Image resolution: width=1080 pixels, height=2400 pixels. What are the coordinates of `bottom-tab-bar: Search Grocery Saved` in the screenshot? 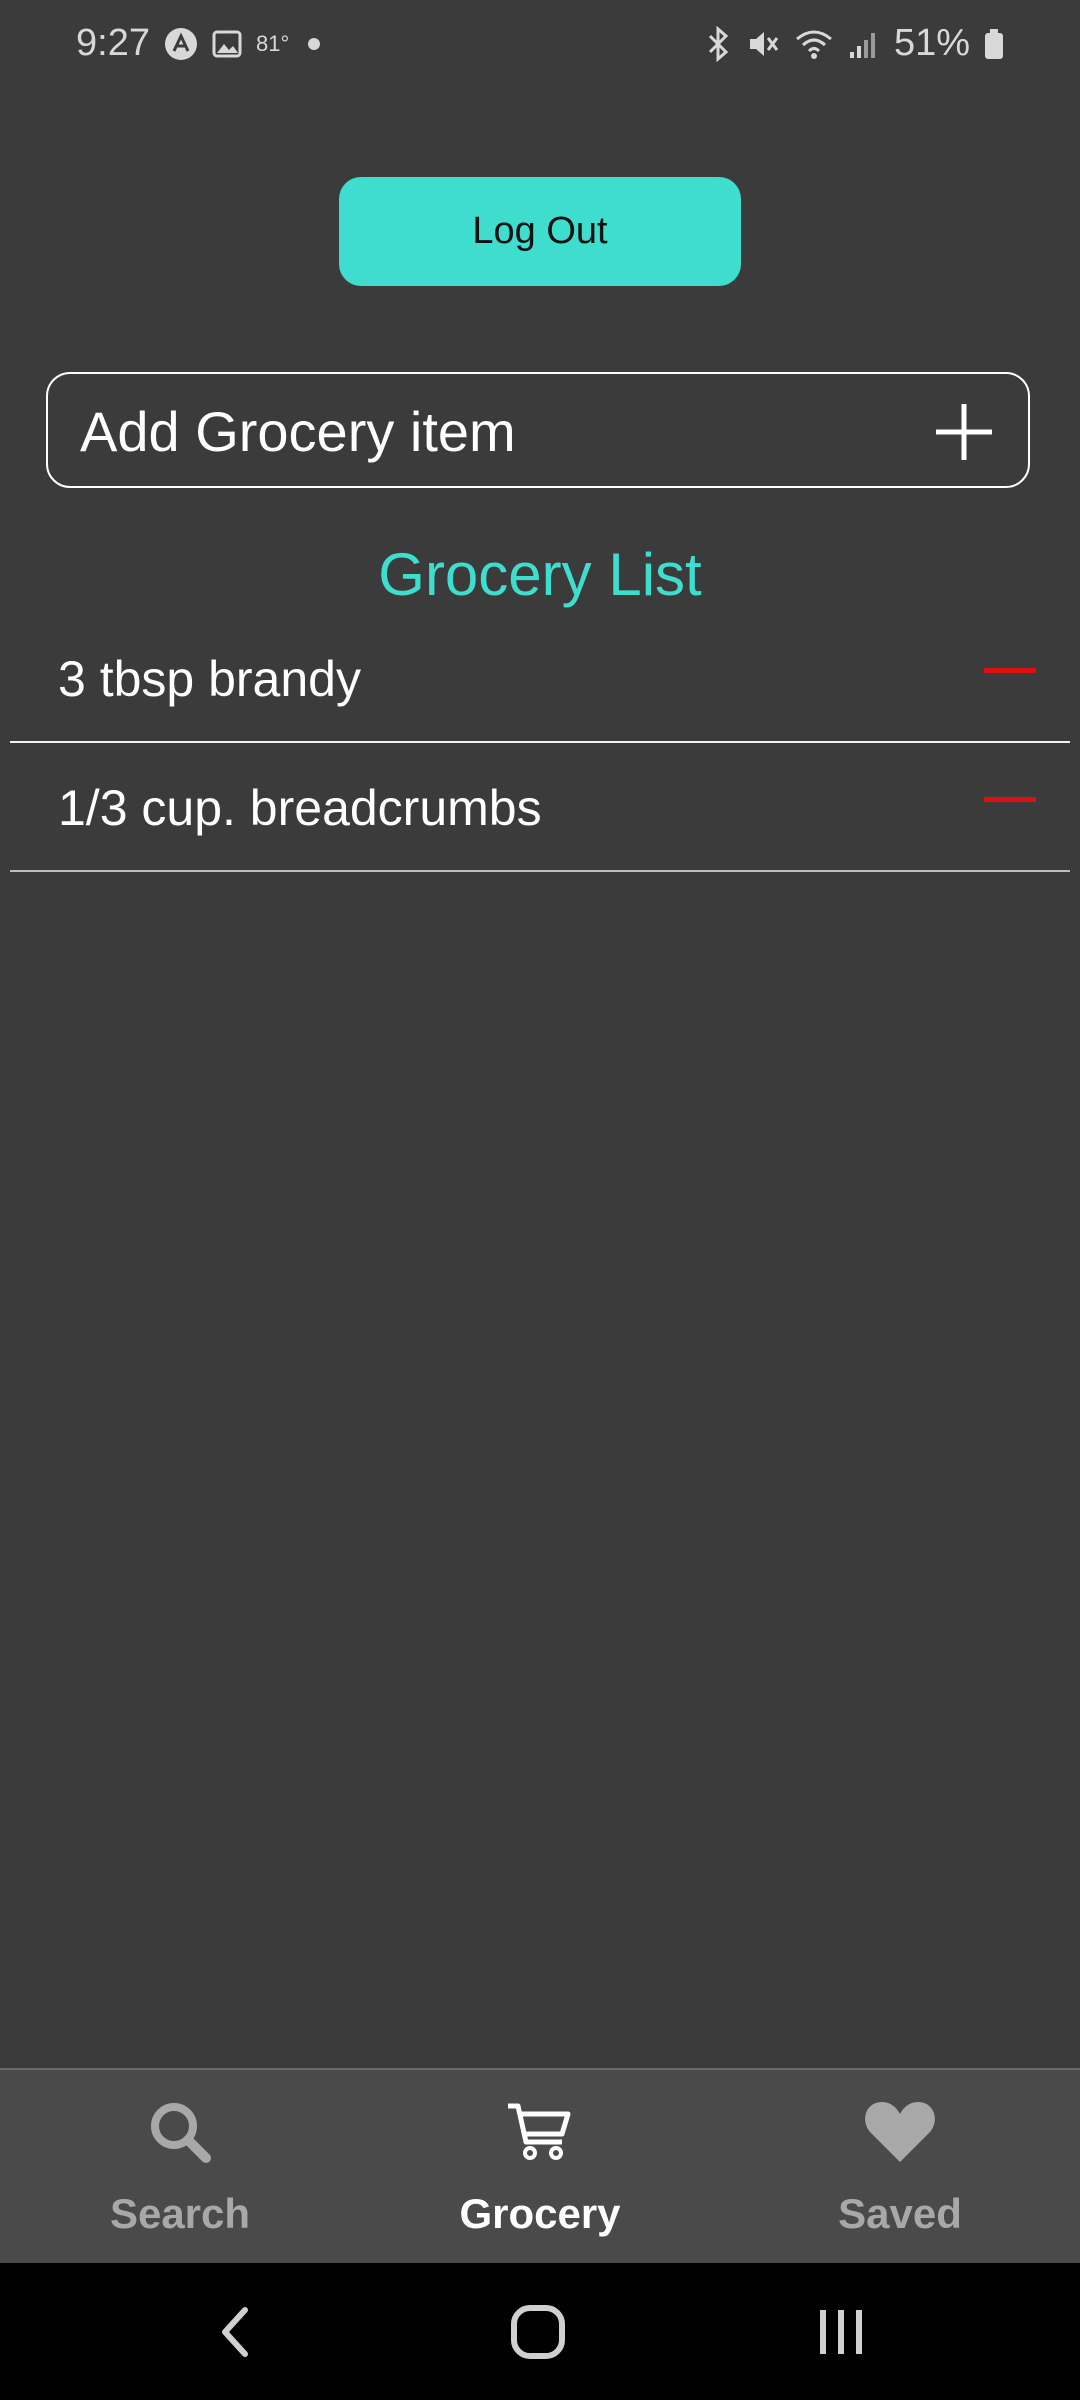 It's located at (540, 2165).